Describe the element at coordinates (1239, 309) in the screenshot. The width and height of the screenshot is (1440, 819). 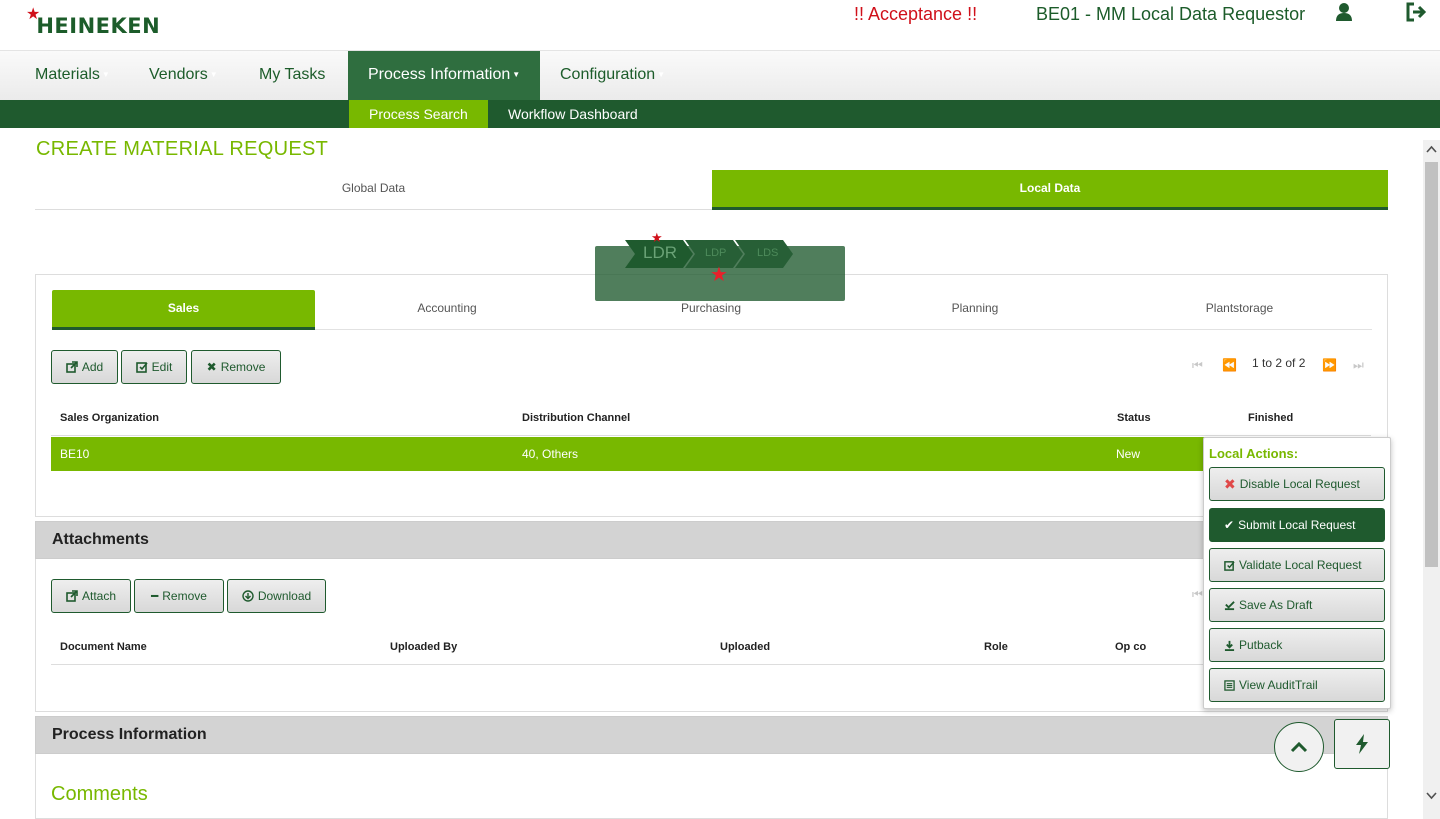
I see `tab-plantstorage: Plantstorage` at that location.